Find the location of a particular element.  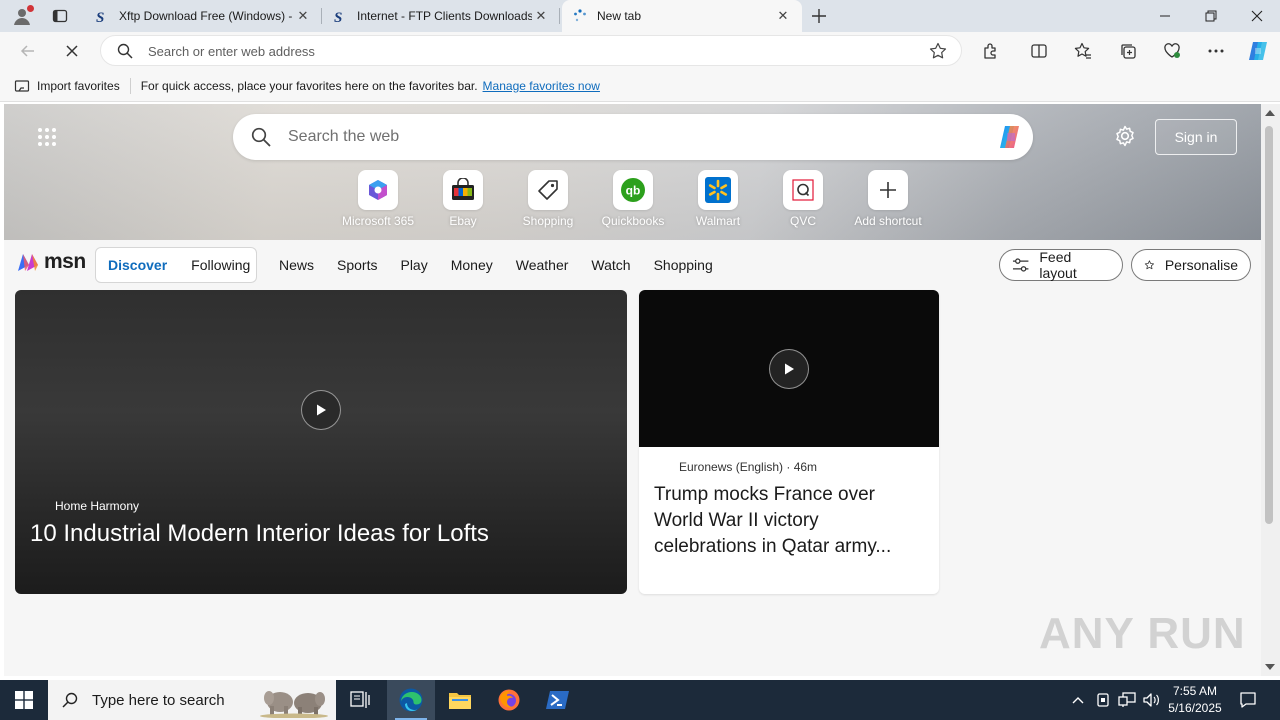

softpedia-icon: S is located at coordinates (340, 16).